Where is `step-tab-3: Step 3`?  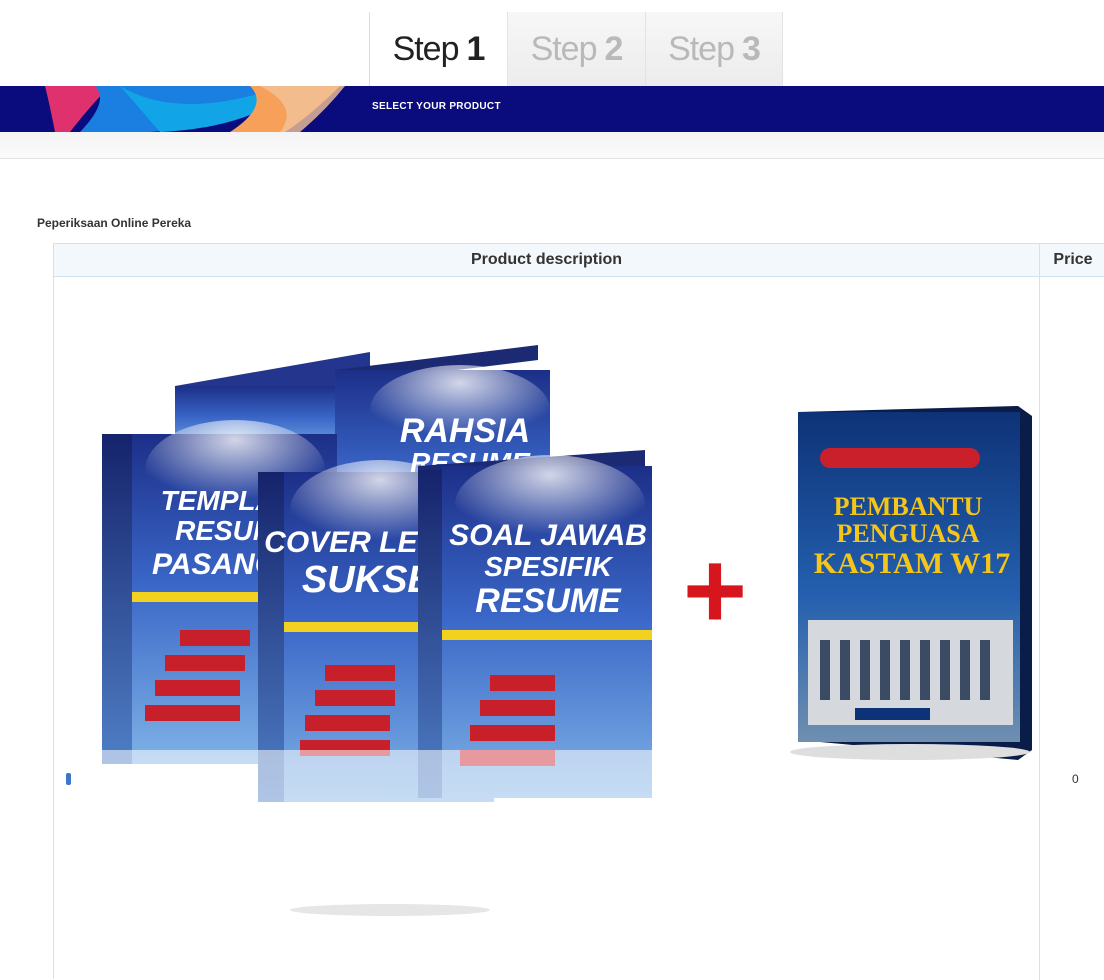 step-tab-3: Step 3 is located at coordinates (714, 49).